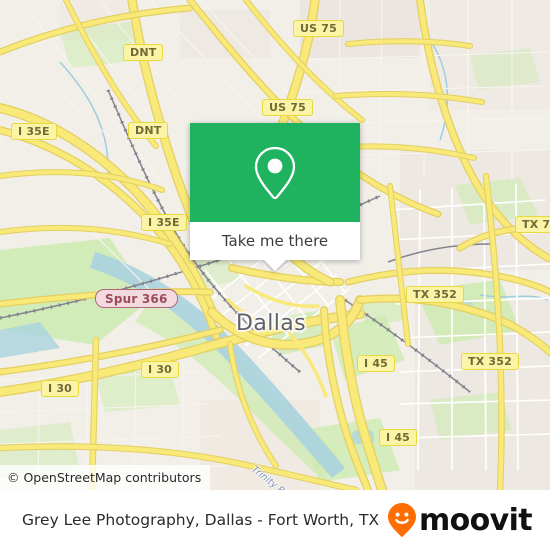 The height and width of the screenshot is (550, 550). I want to click on map-attribution: © OpenStreetMap contributors, so click(105, 477).